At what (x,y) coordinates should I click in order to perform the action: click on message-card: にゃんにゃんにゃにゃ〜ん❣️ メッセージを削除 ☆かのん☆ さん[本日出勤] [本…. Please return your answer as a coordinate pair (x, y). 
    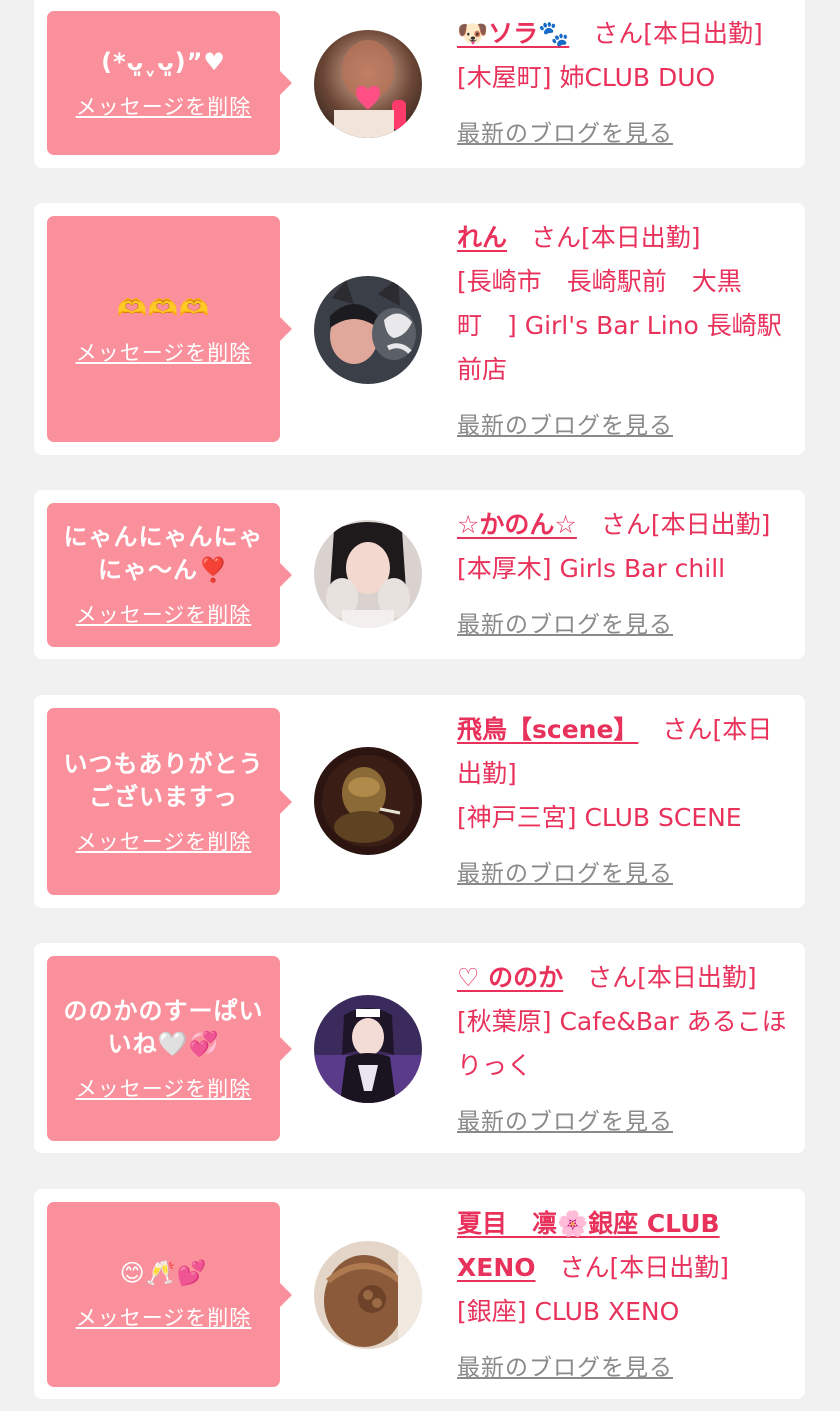
    Looking at the image, I should click on (419, 574).